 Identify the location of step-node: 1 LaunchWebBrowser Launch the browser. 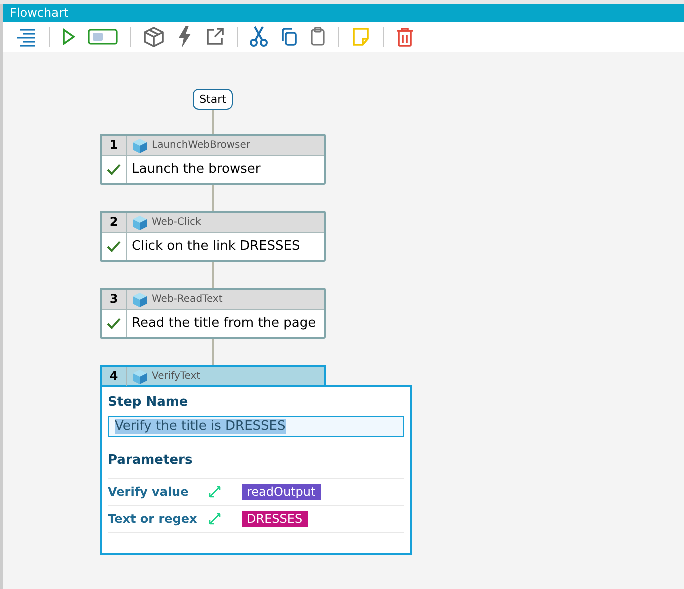
(213, 159).